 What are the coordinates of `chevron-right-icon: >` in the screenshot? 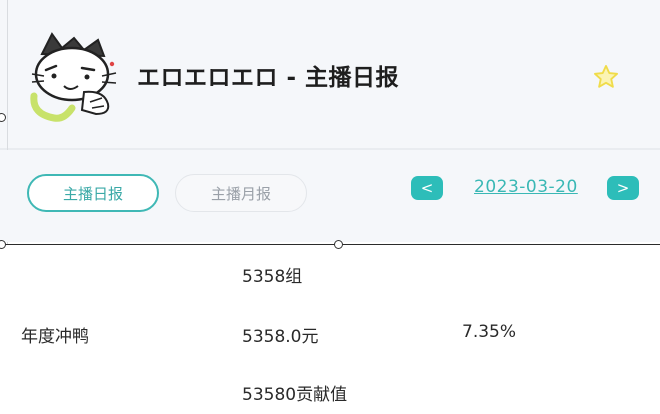 It's located at (623, 188).